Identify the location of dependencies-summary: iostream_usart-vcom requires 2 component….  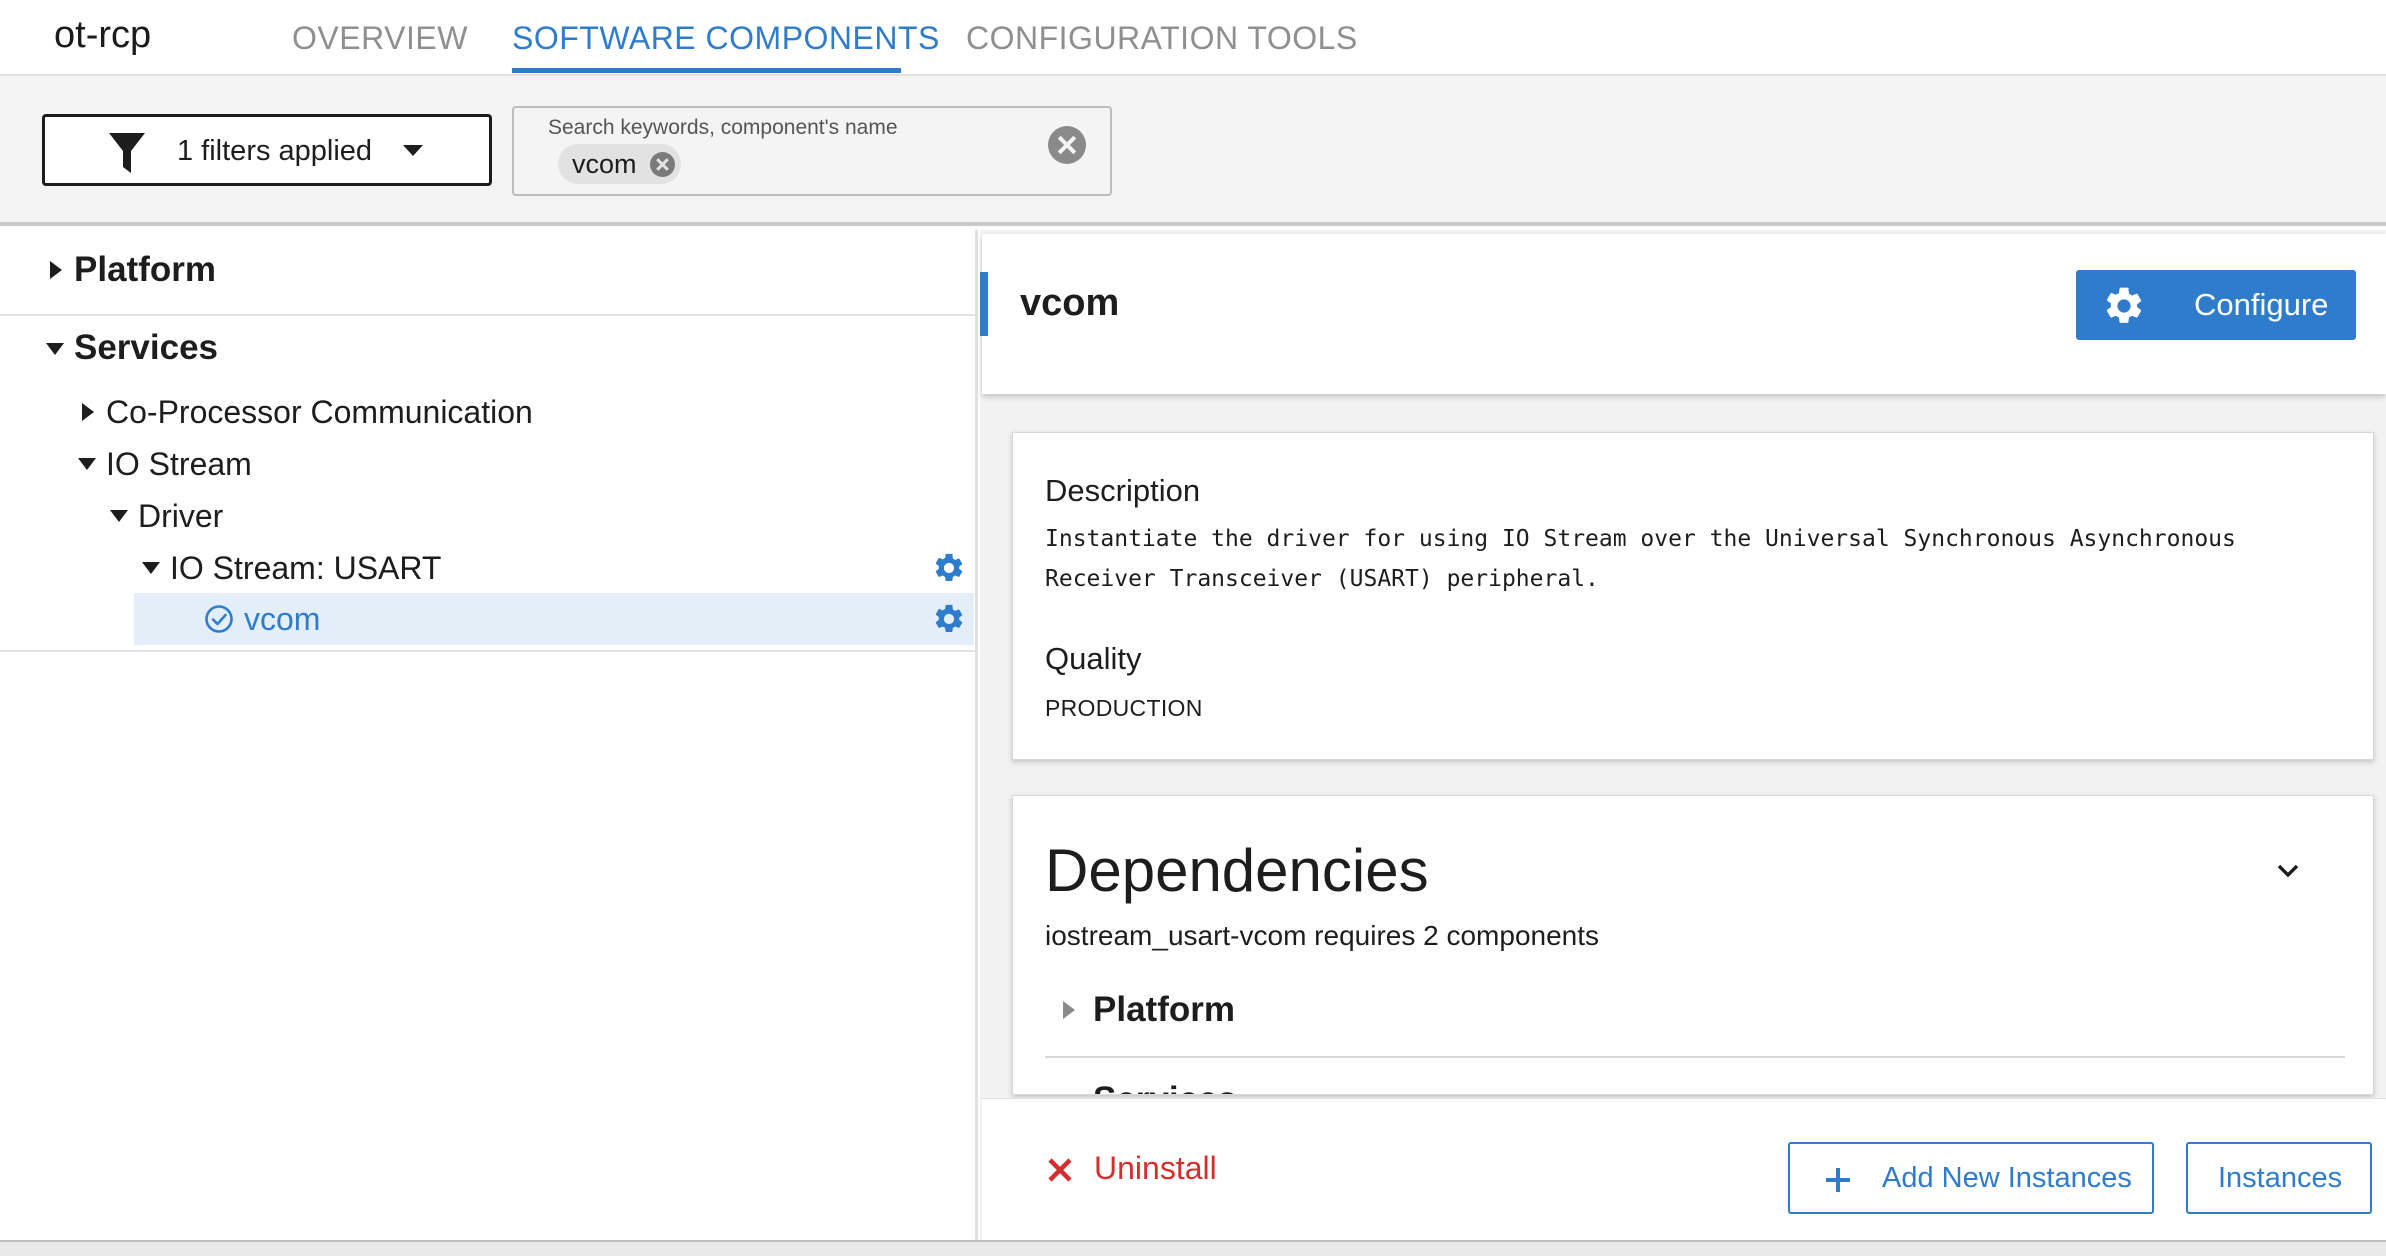
(1322, 935).